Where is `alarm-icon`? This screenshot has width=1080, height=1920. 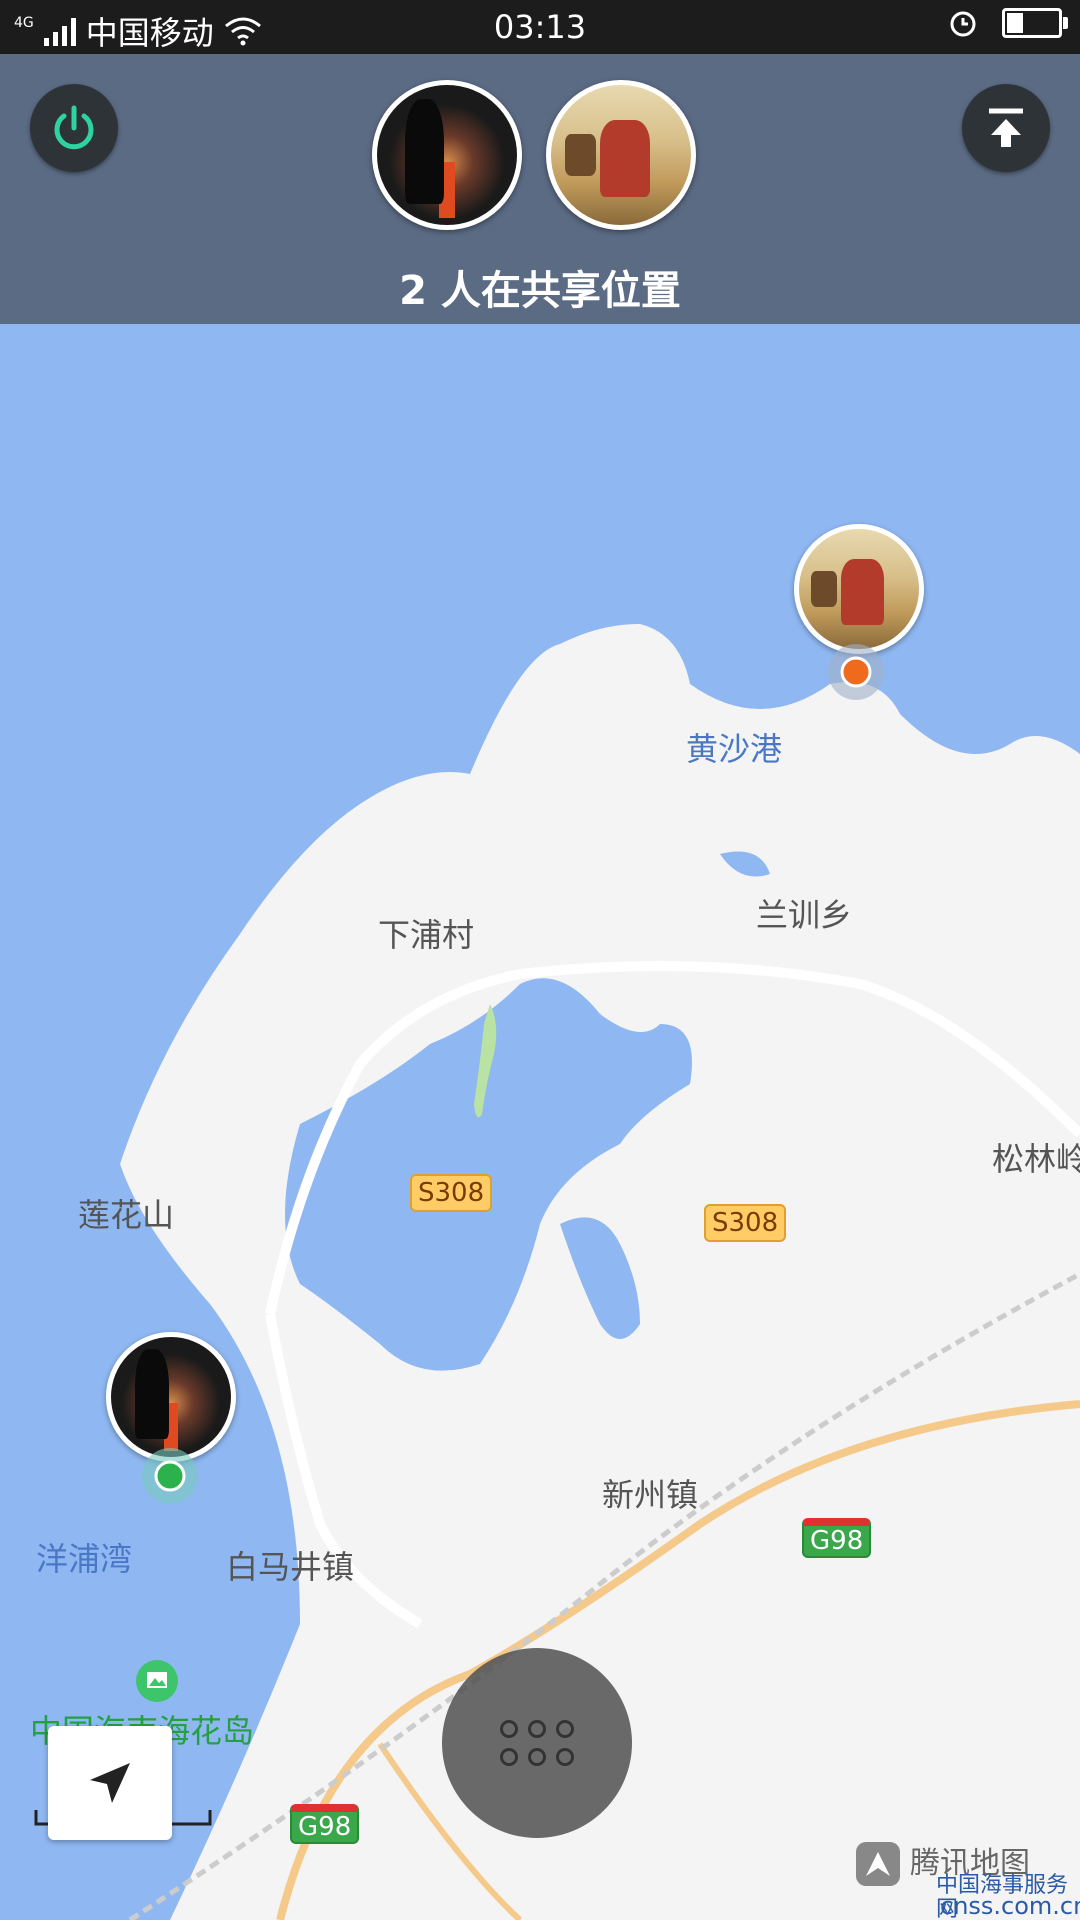
alarm-icon is located at coordinates (963, 24).